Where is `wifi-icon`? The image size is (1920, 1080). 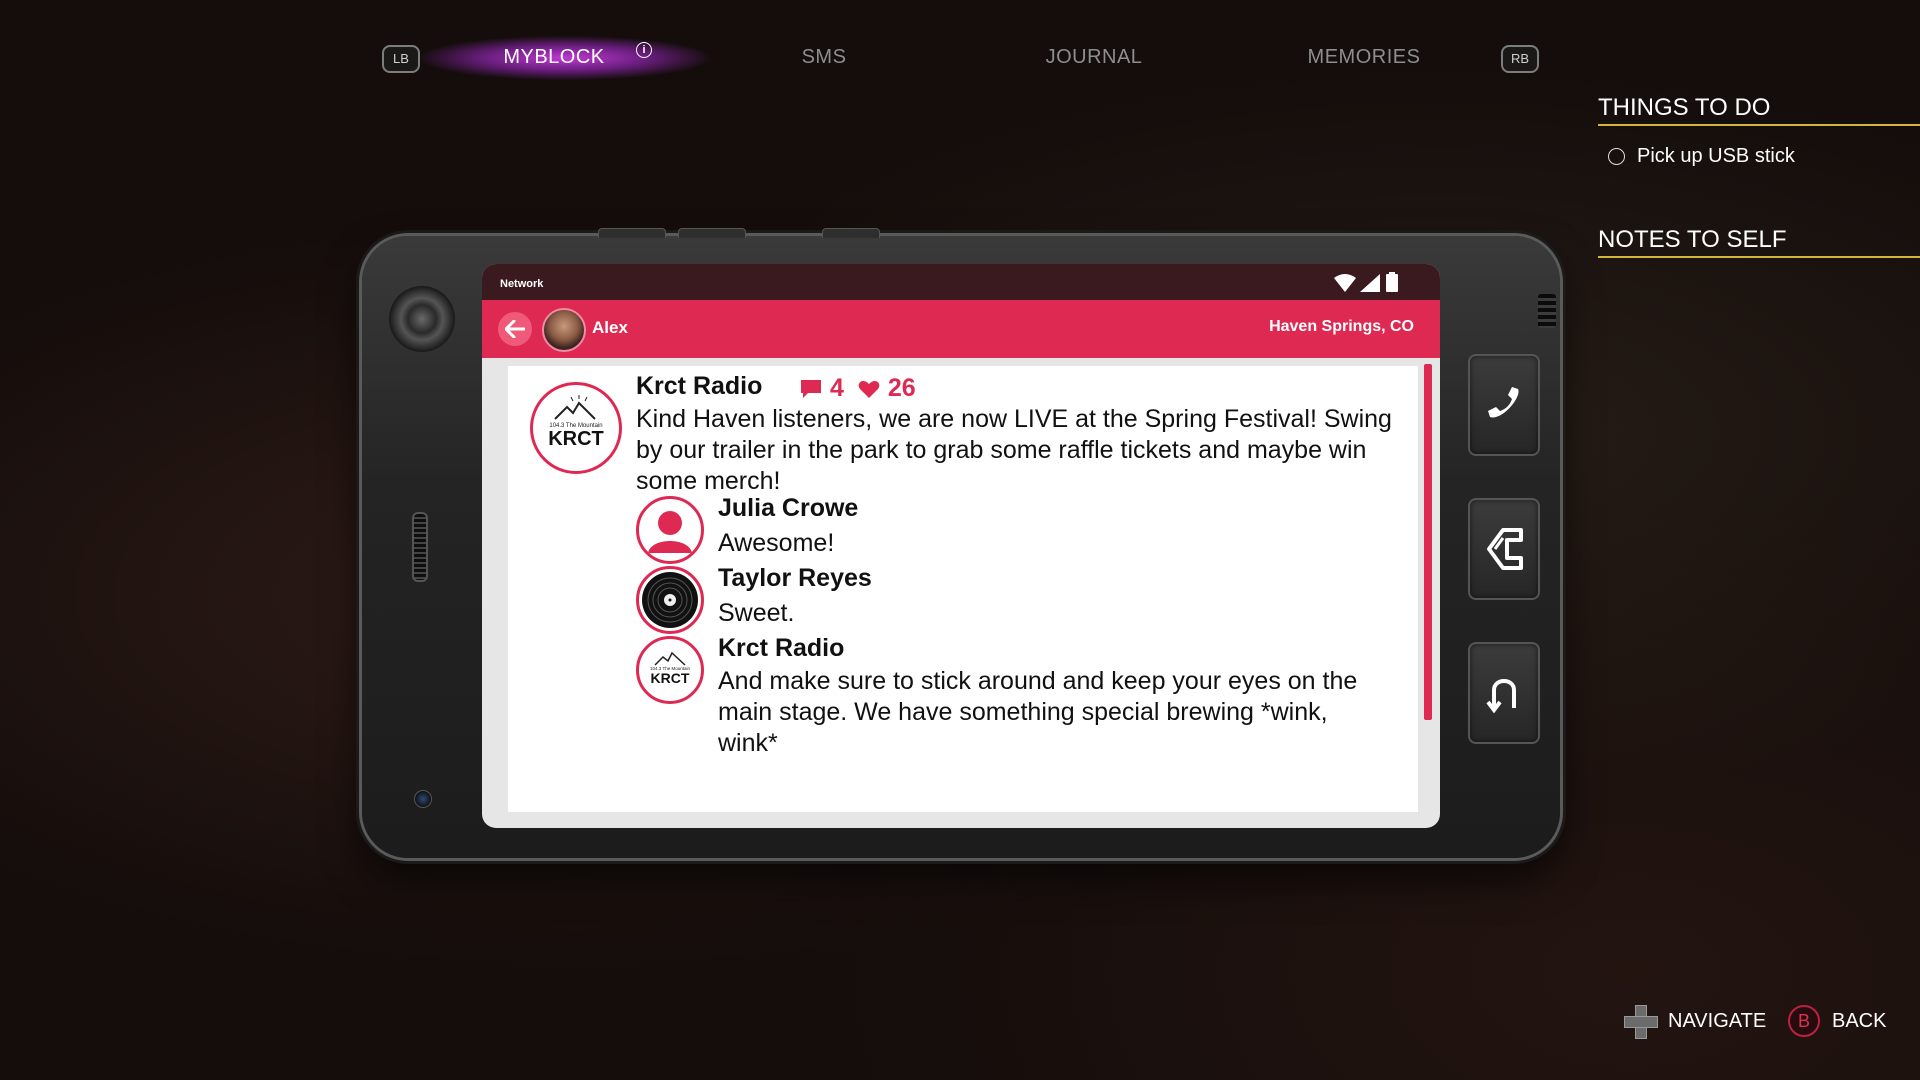 wifi-icon is located at coordinates (1345, 283).